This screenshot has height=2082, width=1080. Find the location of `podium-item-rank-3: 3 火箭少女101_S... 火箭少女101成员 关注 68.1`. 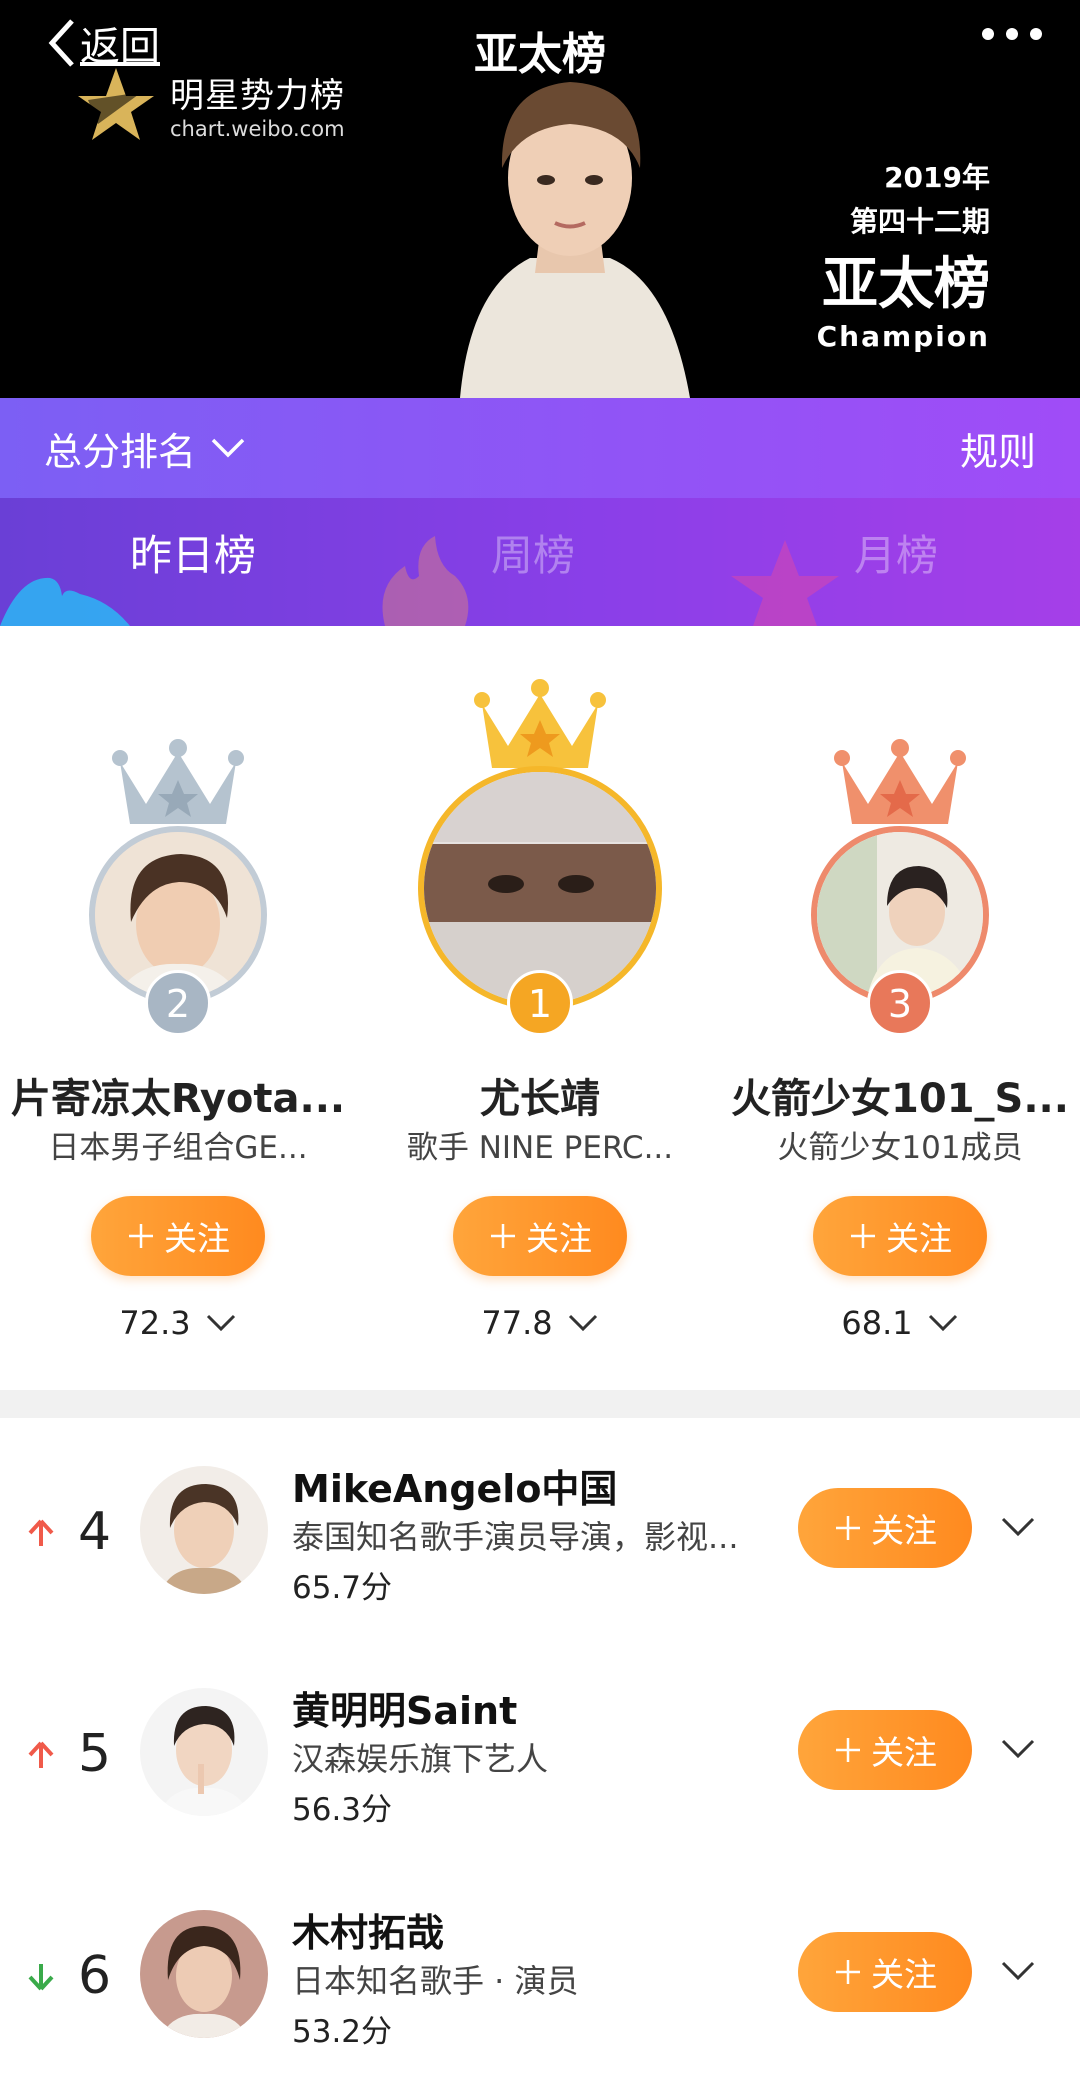

podium-item-rank-3: 3 火箭少女101_S... 火箭少女101成员 关注 68.1 is located at coordinates (900, 1006).